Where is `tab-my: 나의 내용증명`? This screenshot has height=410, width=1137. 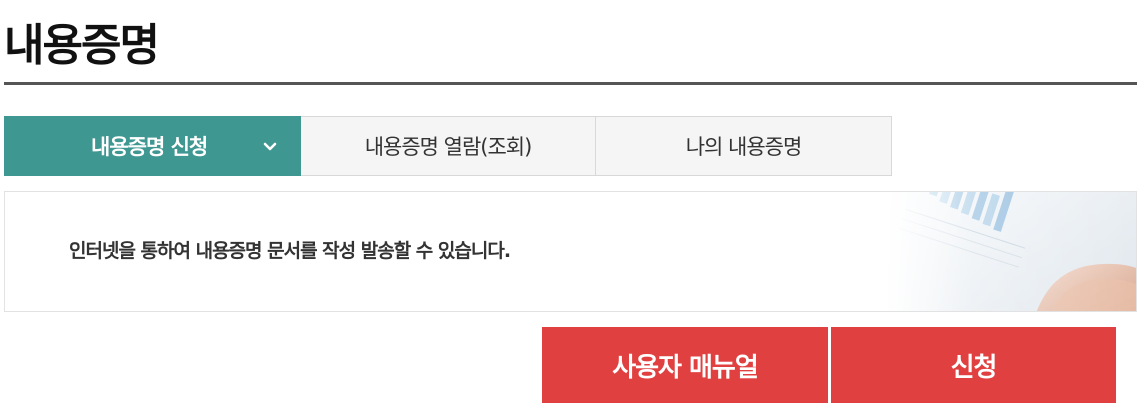 tab-my: 나의 내용증명 is located at coordinates (744, 146).